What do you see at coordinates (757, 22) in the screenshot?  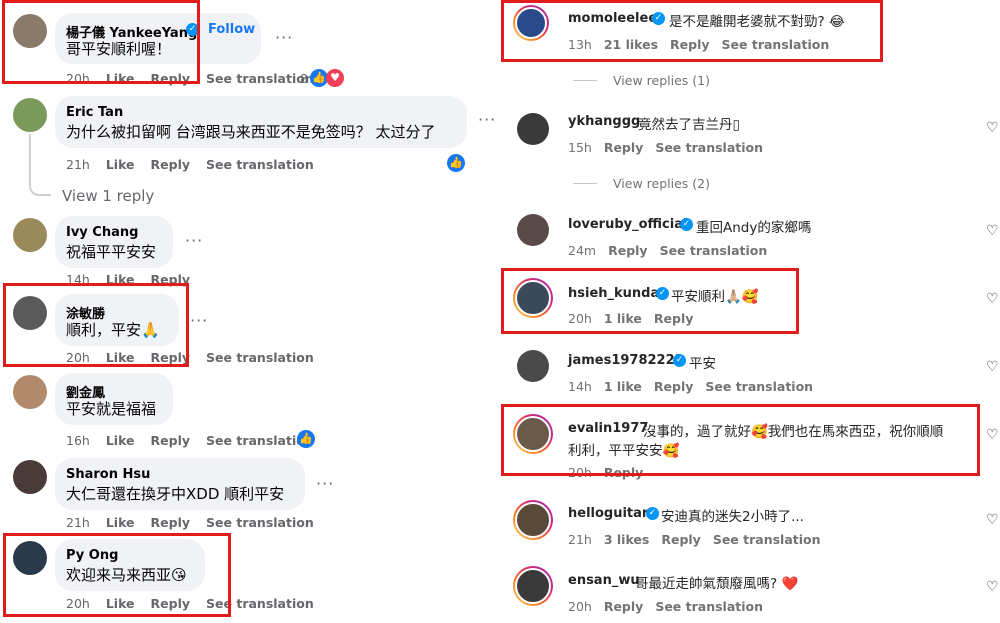 I see `comment-text: 是不是離開老婆就不對勁? 😂` at bounding box center [757, 22].